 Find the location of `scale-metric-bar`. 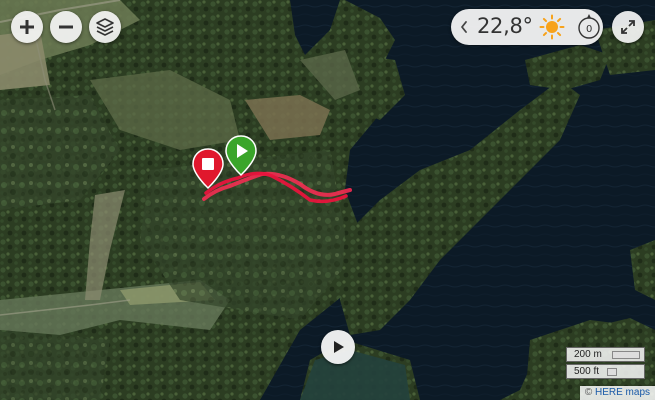

scale-metric-bar is located at coordinates (626, 355).